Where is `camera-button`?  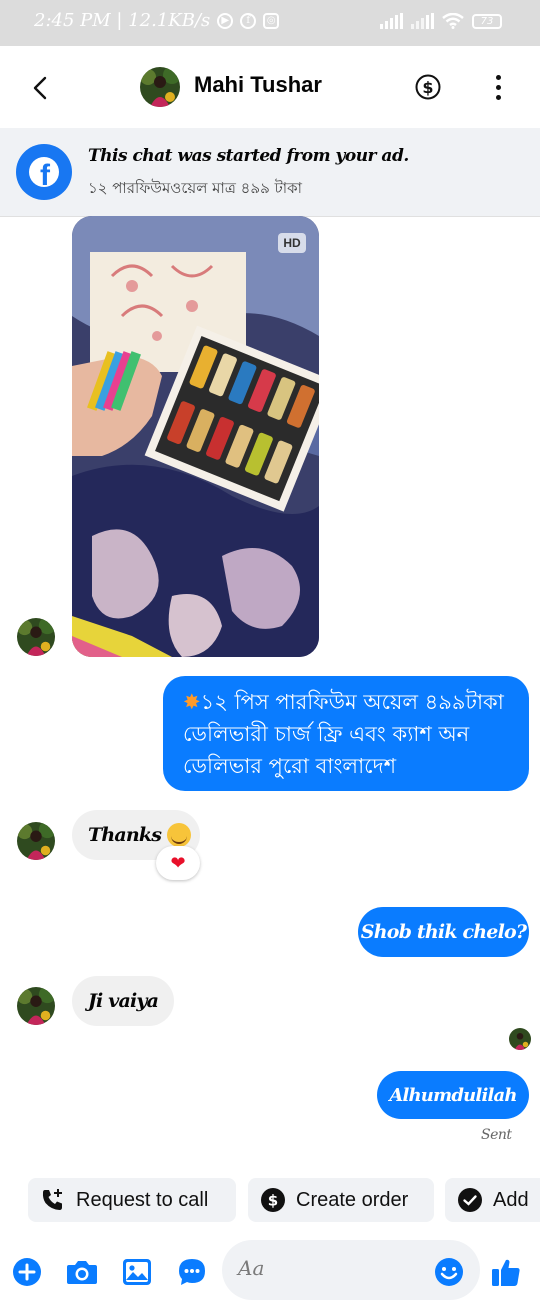 camera-button is located at coordinates (82, 1272).